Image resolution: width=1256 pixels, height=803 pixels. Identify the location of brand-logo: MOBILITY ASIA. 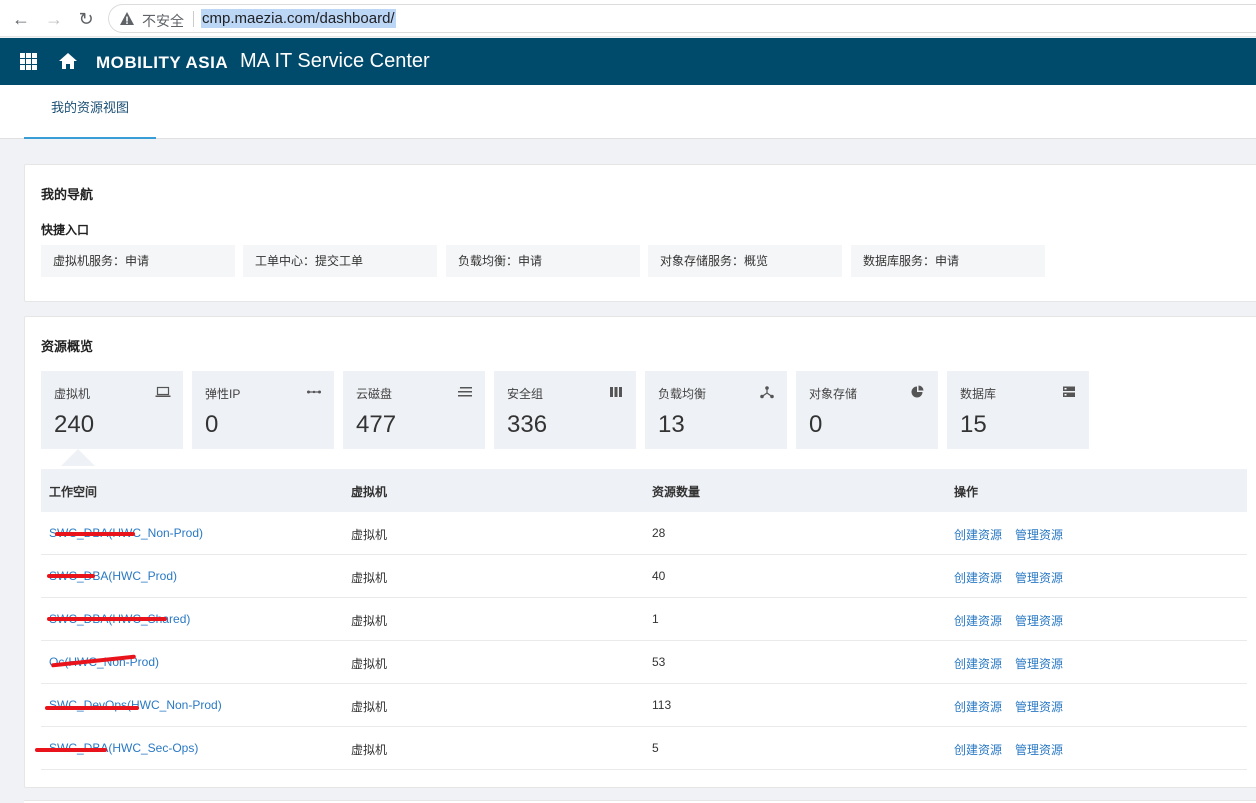
(162, 63).